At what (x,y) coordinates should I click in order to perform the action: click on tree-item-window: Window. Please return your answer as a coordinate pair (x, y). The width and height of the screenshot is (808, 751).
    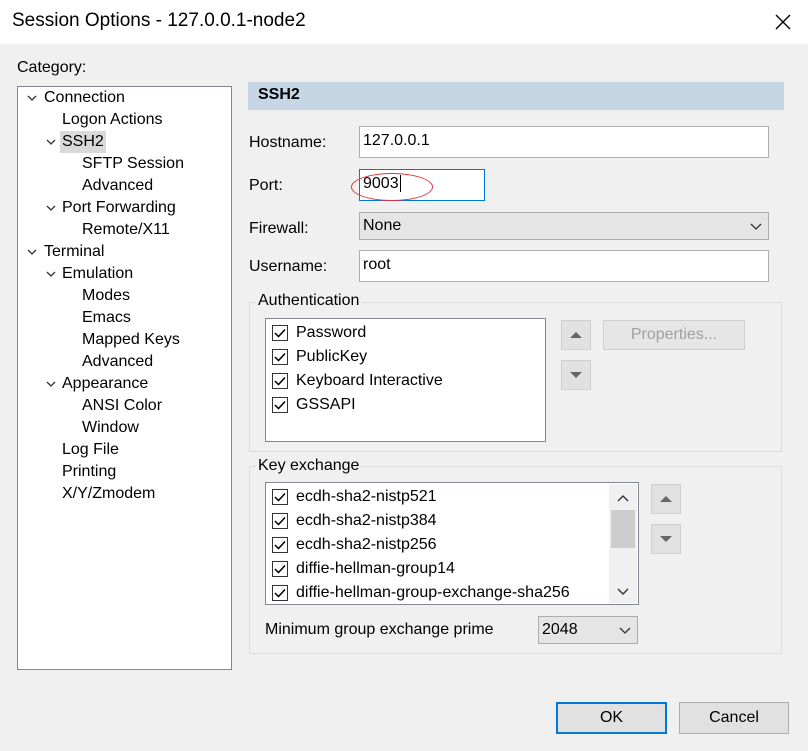
    Looking at the image, I should click on (110, 428).